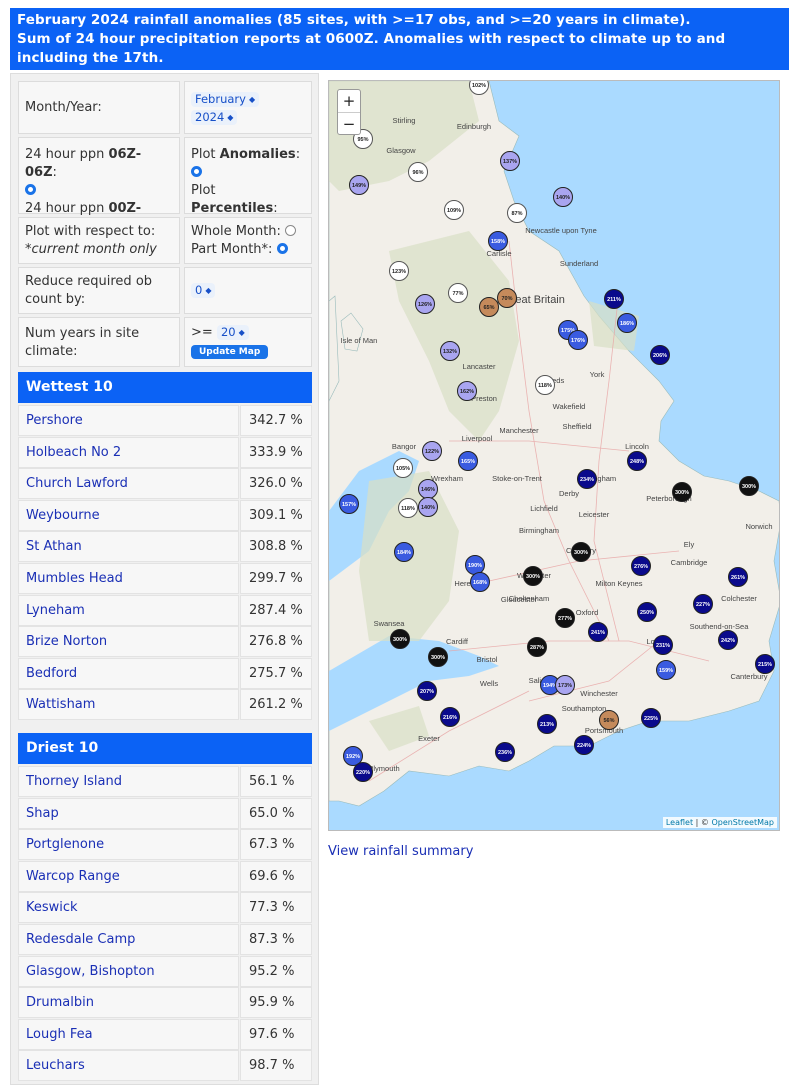  I want to click on station-marker: 126%, so click(425, 304).